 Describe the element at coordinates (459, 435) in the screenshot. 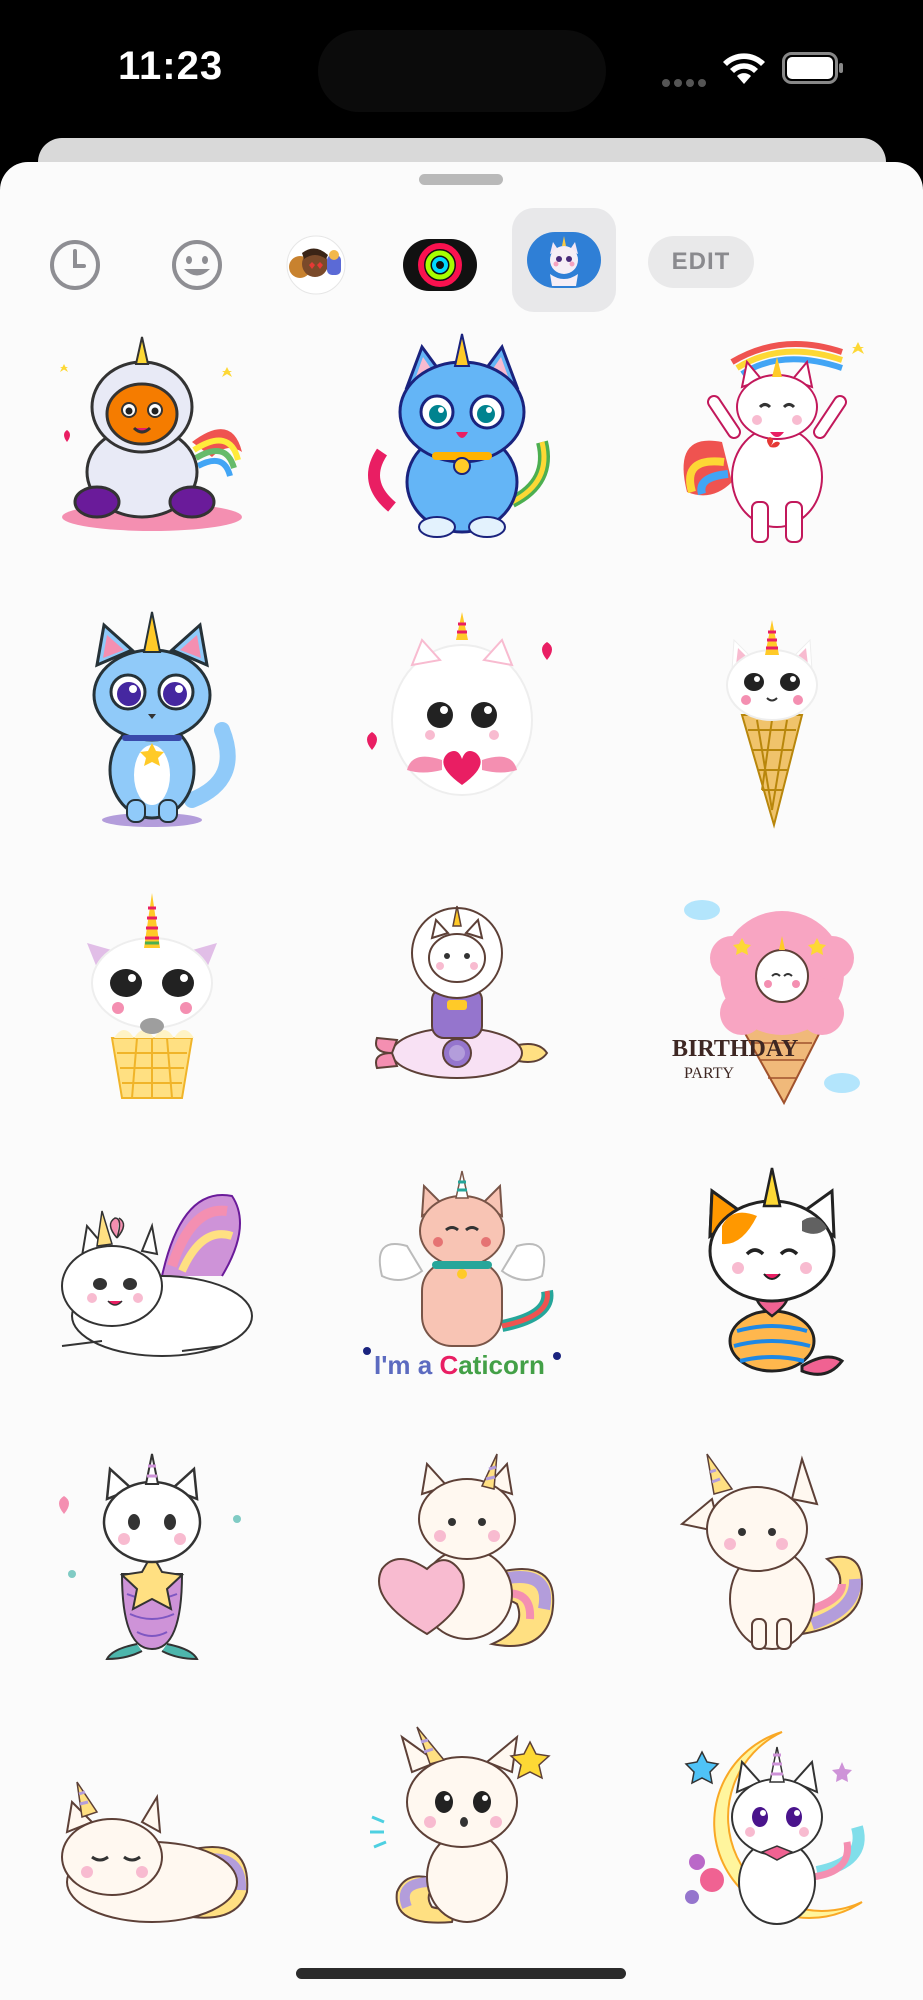

I see `blue-caticorn-illustration` at that location.